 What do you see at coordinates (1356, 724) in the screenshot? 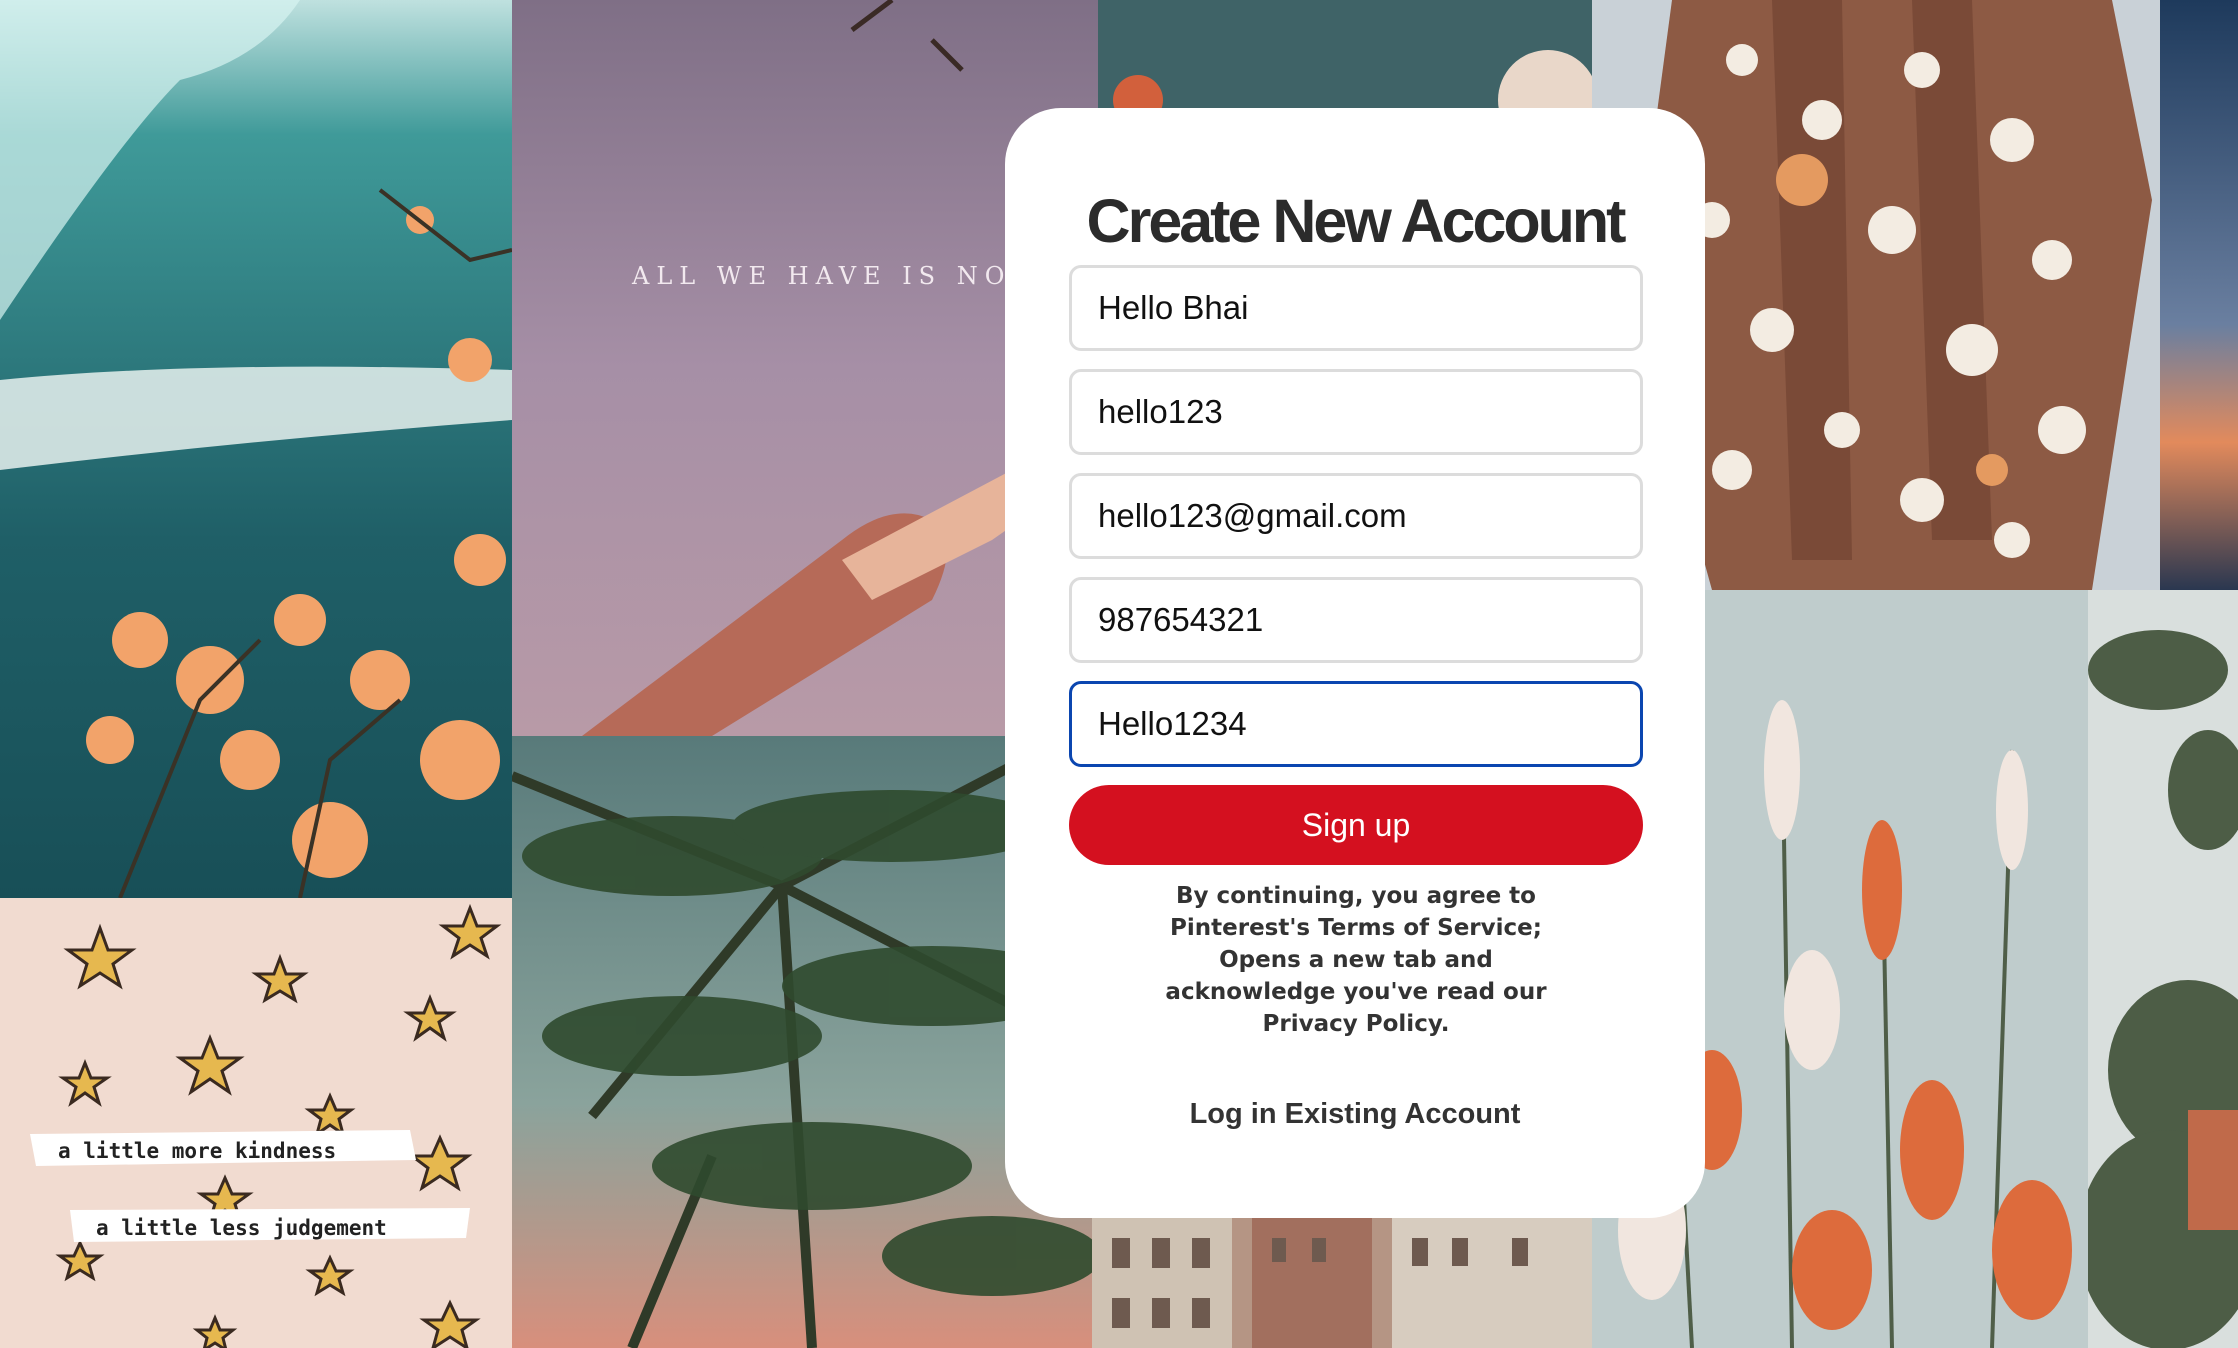
I see `password-field` at bounding box center [1356, 724].